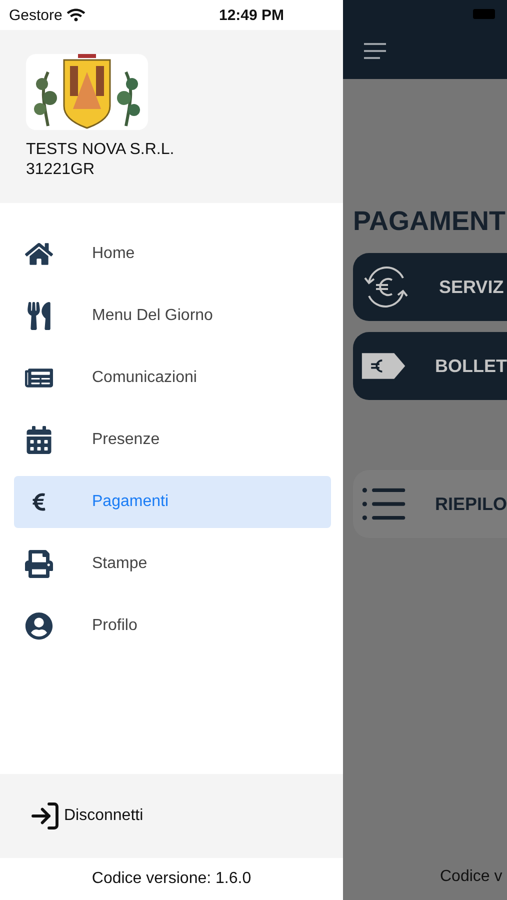 The height and width of the screenshot is (900, 507). Describe the element at coordinates (172, 316) in the screenshot. I see `menu-item: Menu Del Giorno` at that location.